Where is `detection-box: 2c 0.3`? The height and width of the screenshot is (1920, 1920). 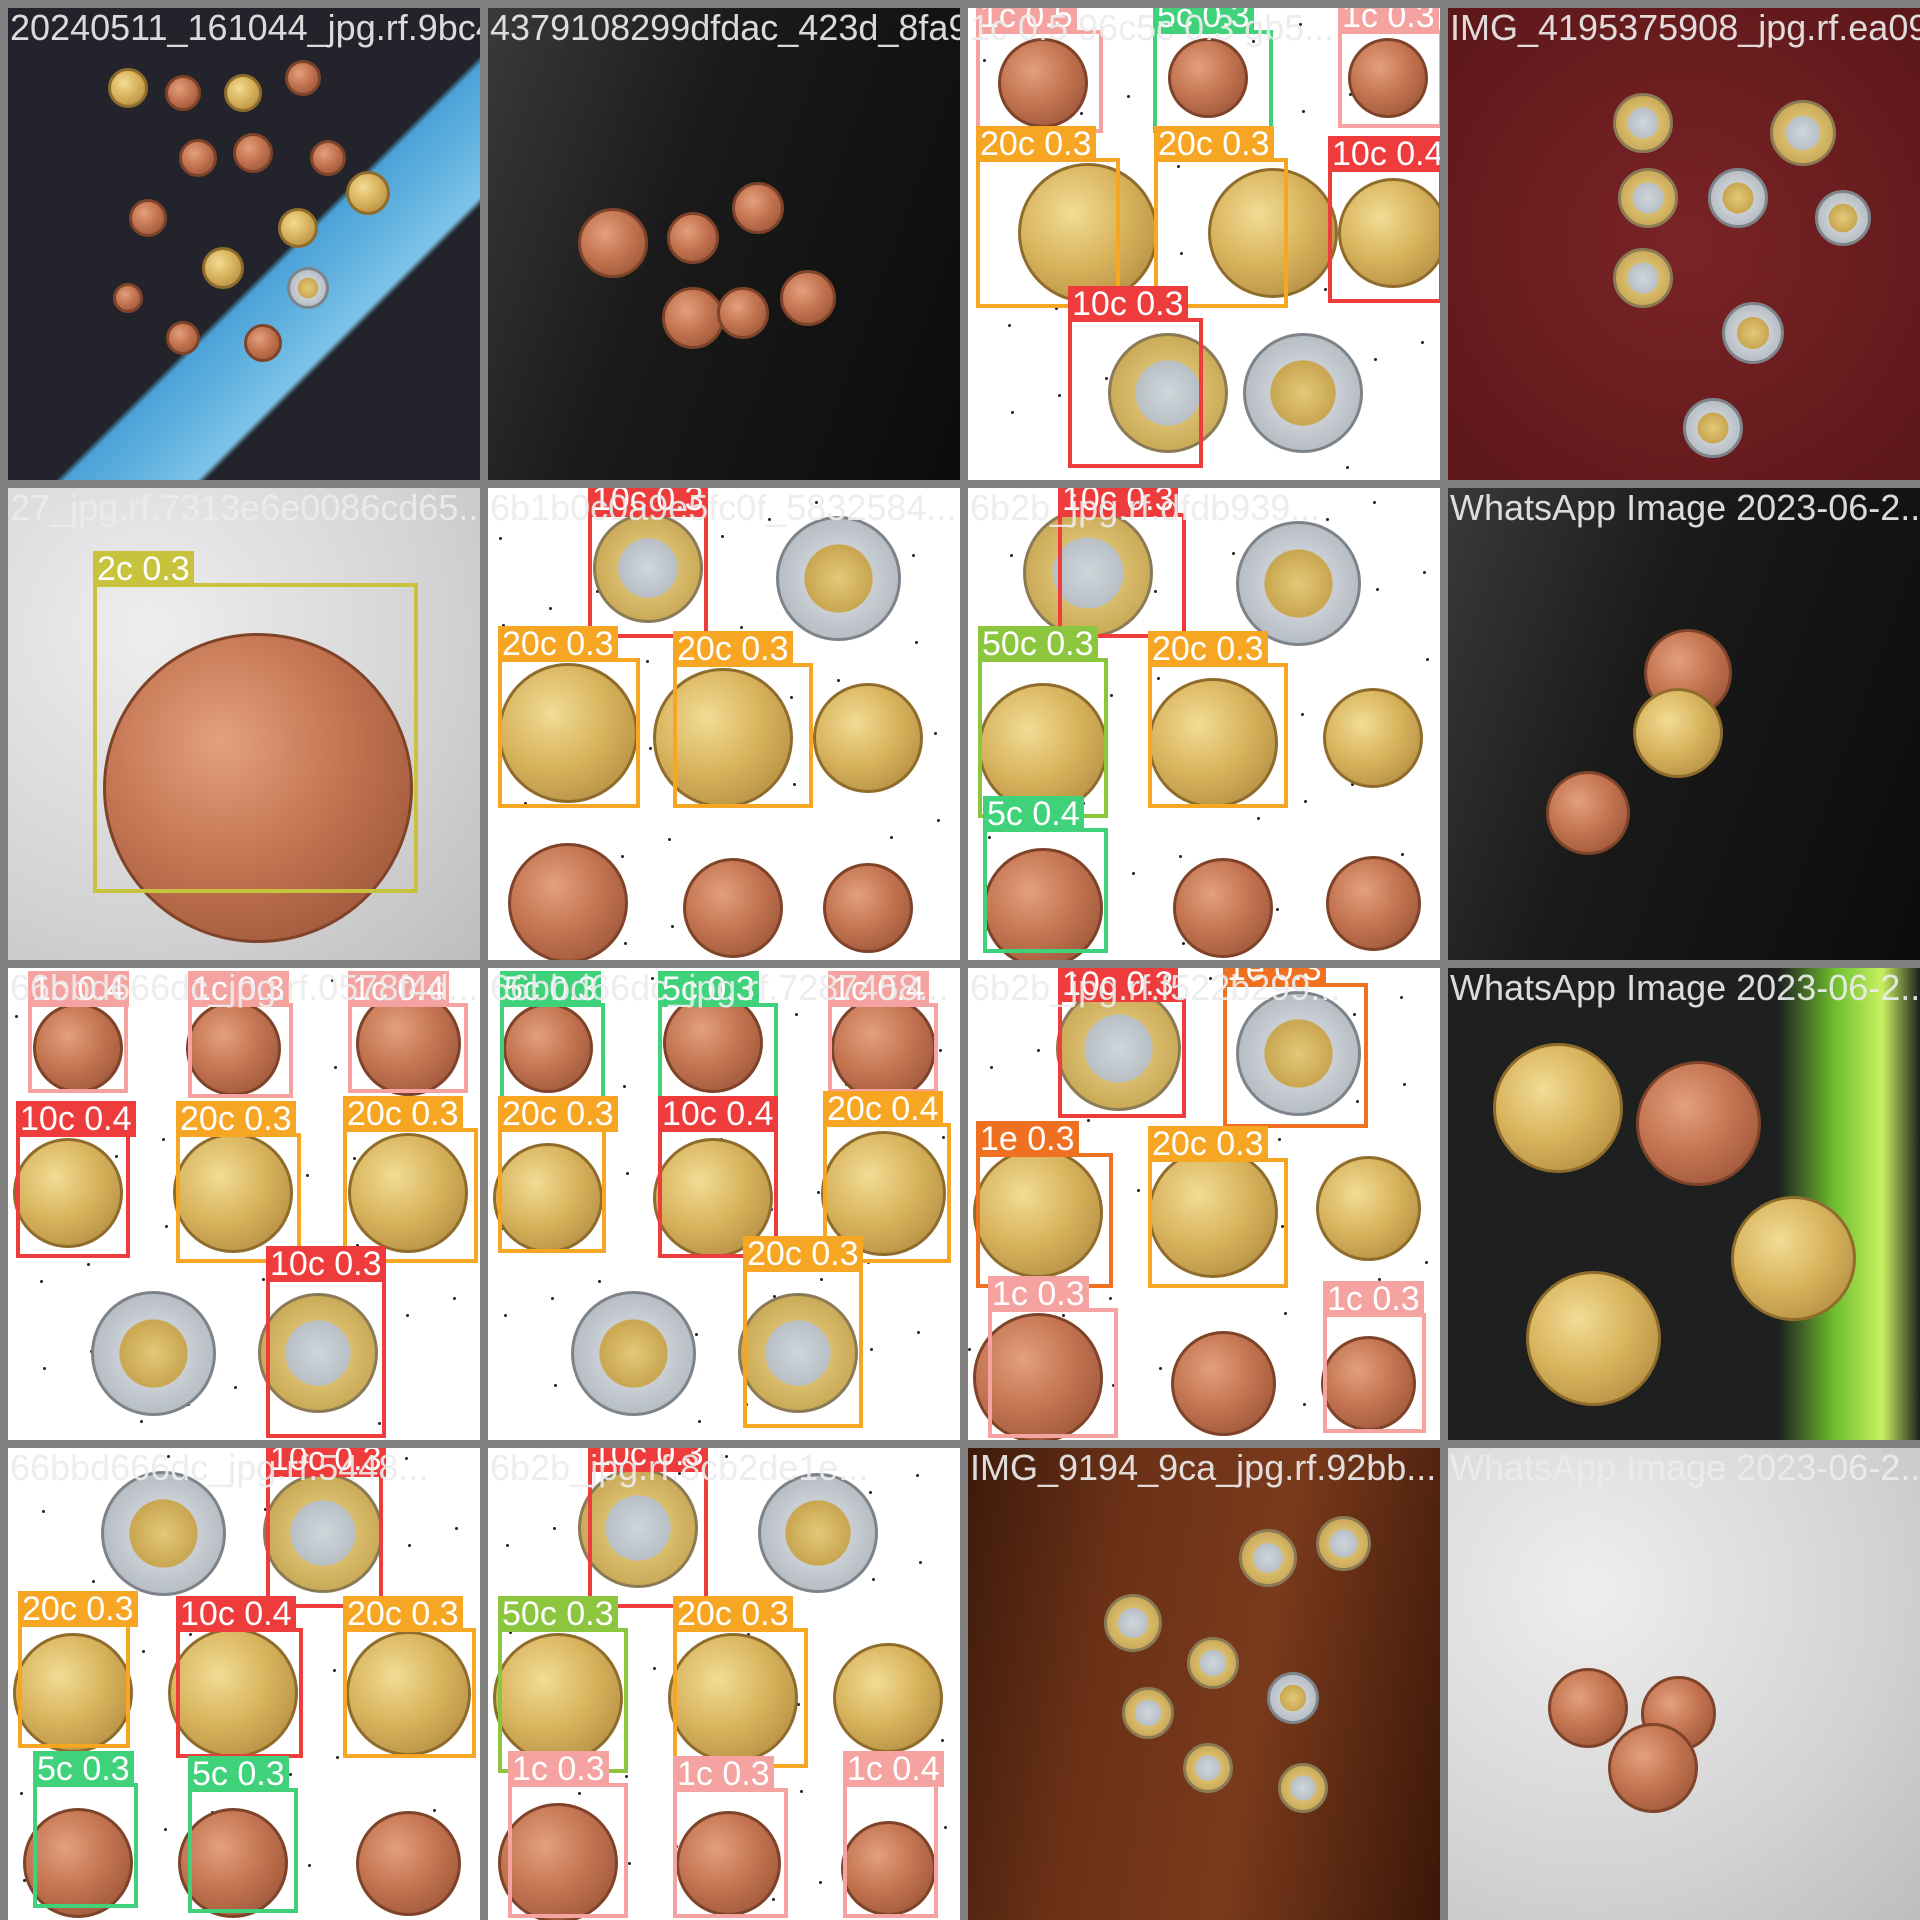 detection-box: 2c 0.3 is located at coordinates (255, 722).